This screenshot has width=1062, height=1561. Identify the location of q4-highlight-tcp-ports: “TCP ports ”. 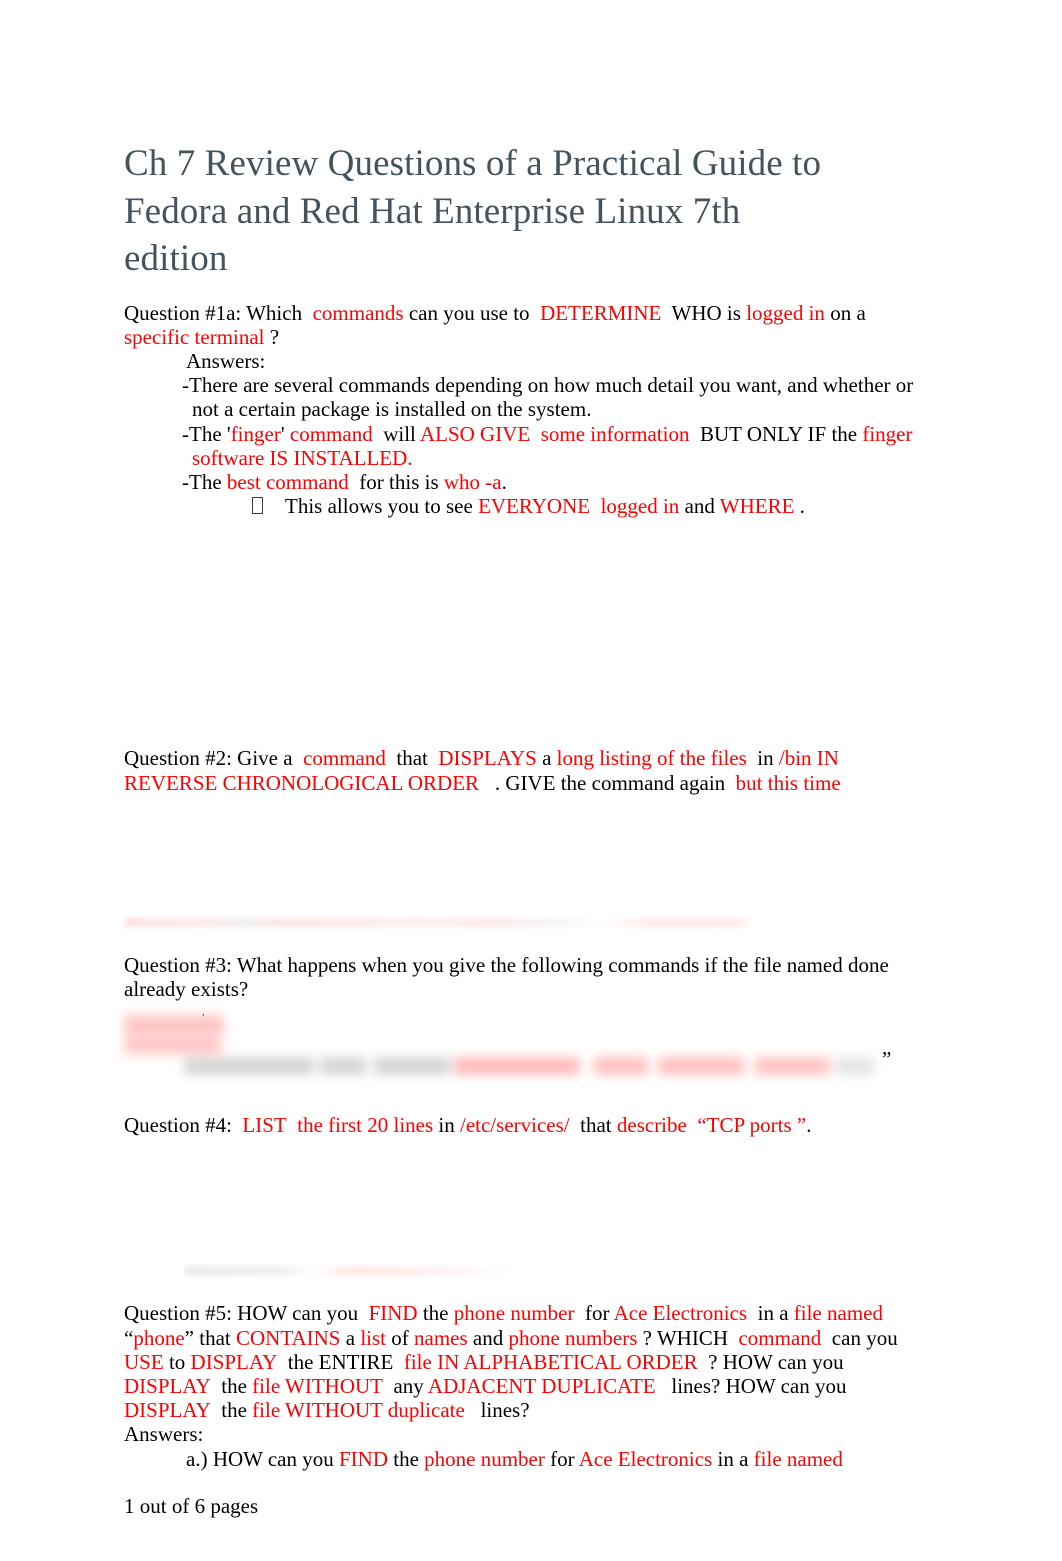
(752, 1125).